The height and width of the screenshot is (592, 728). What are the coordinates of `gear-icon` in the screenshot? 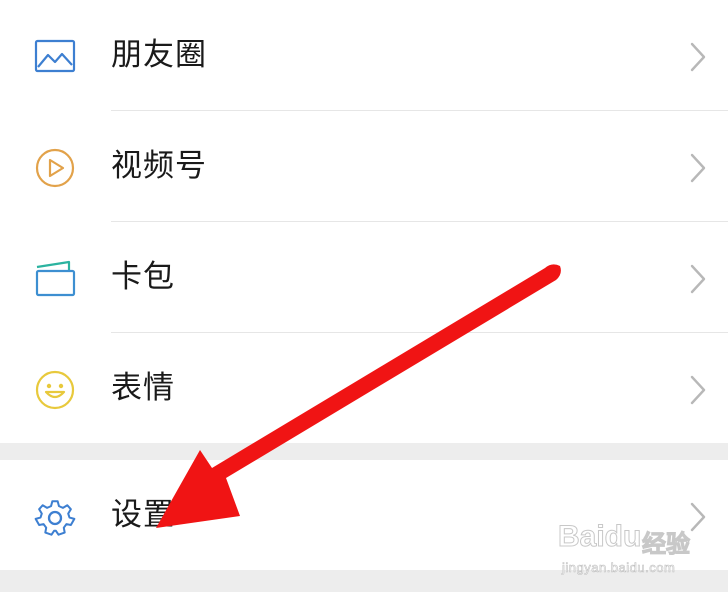 It's located at (55, 517).